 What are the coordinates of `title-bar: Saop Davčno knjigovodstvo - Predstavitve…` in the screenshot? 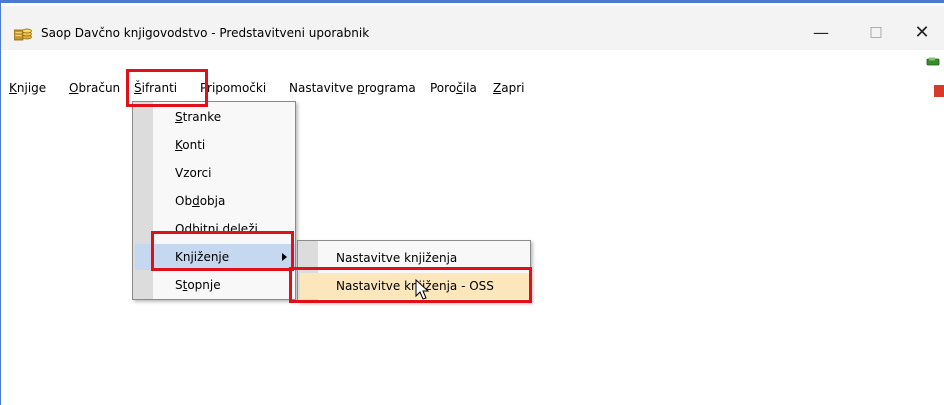 It's located at (472, 28).